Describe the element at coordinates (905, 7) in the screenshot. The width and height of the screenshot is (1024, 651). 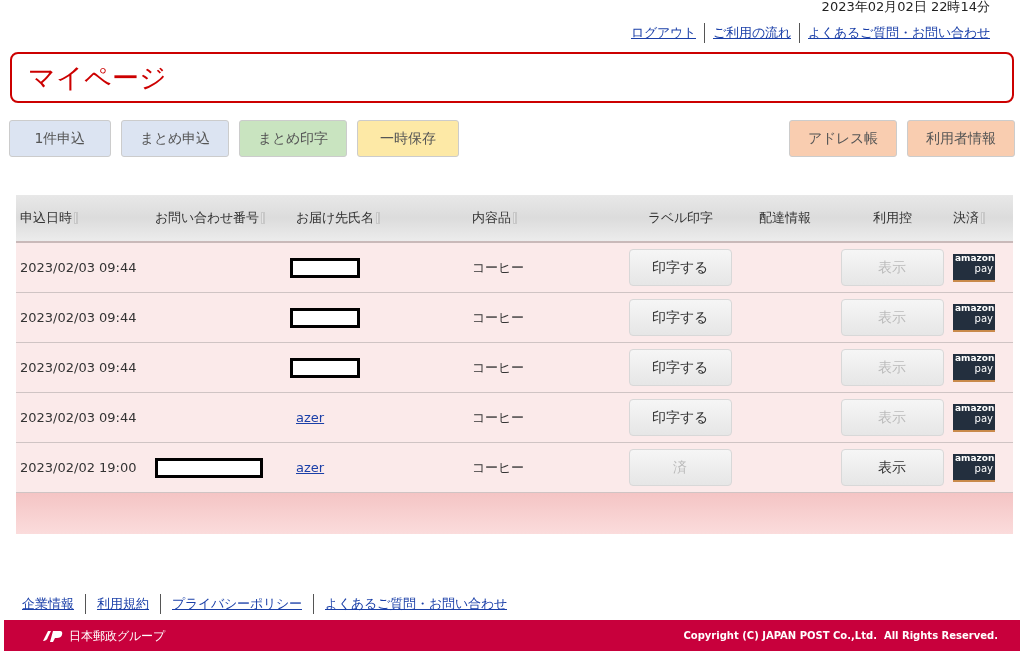
I see `date-time: 2023年02月02日 22時14分` at that location.